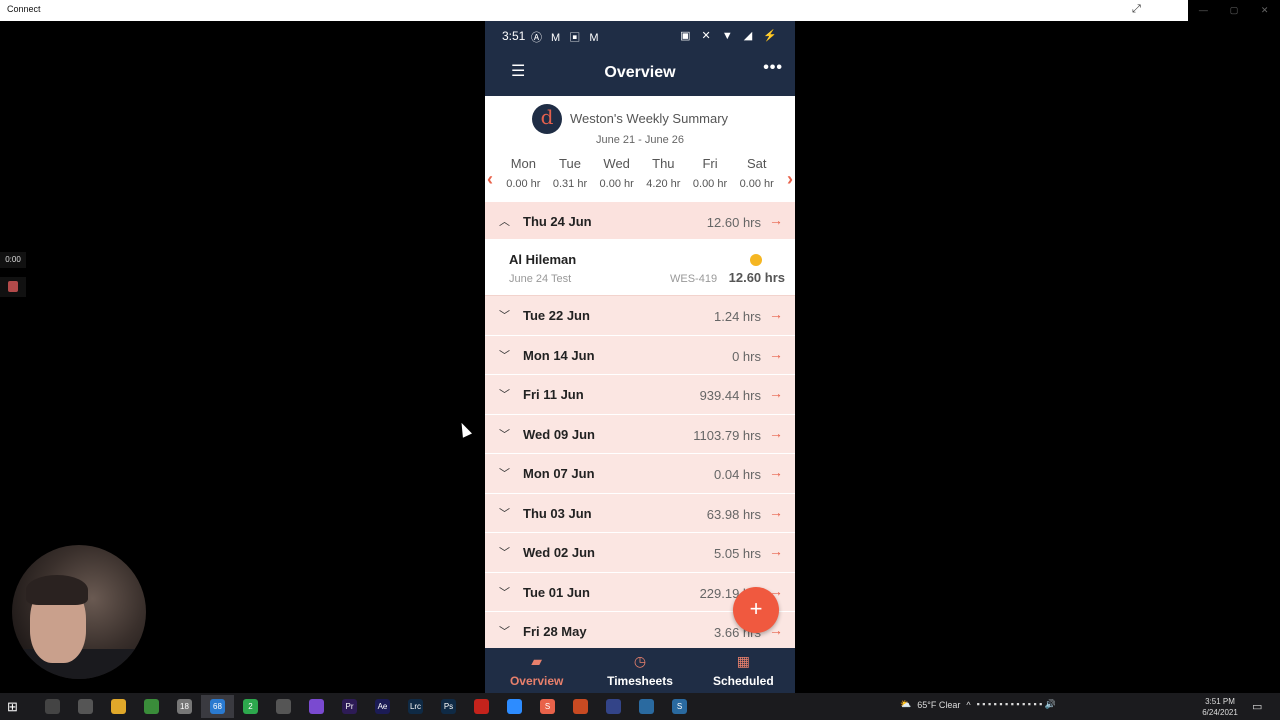 The height and width of the screenshot is (720, 1280). What do you see at coordinates (1264, 10) in the screenshot?
I see `close-icon: ✕` at bounding box center [1264, 10].